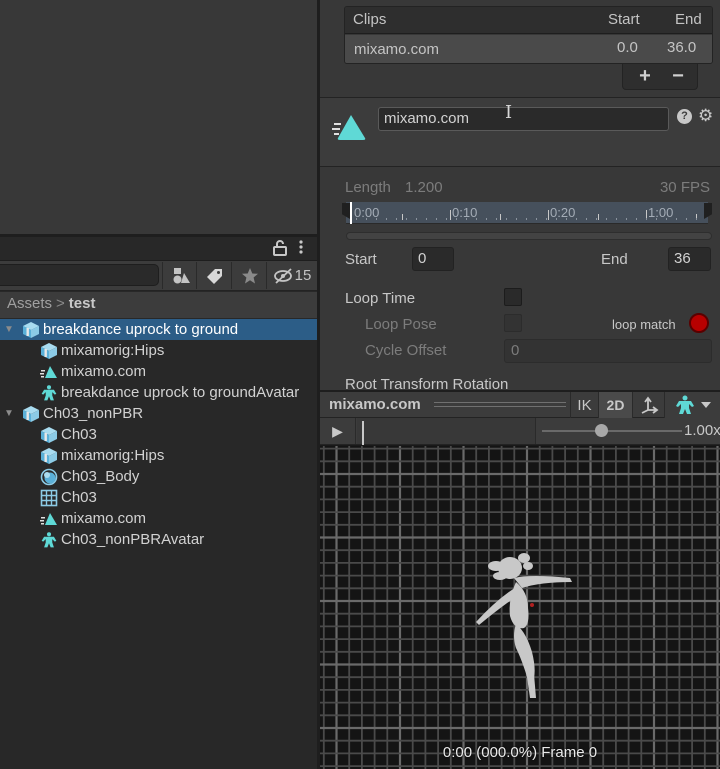 Image resolution: width=720 pixels, height=769 pixels. I want to click on search-input, so click(79, 275).